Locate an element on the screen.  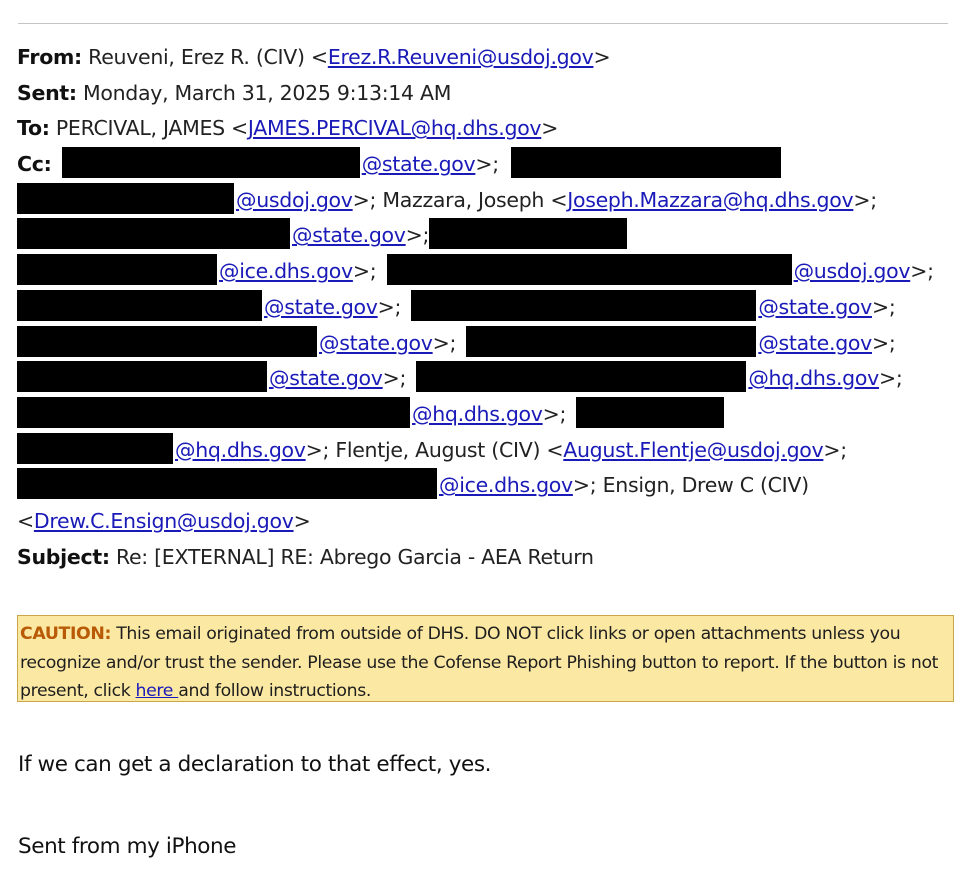
sent-line: Sent: Monday, March 31, 2025 9:13:14 AM is located at coordinates (492, 94).